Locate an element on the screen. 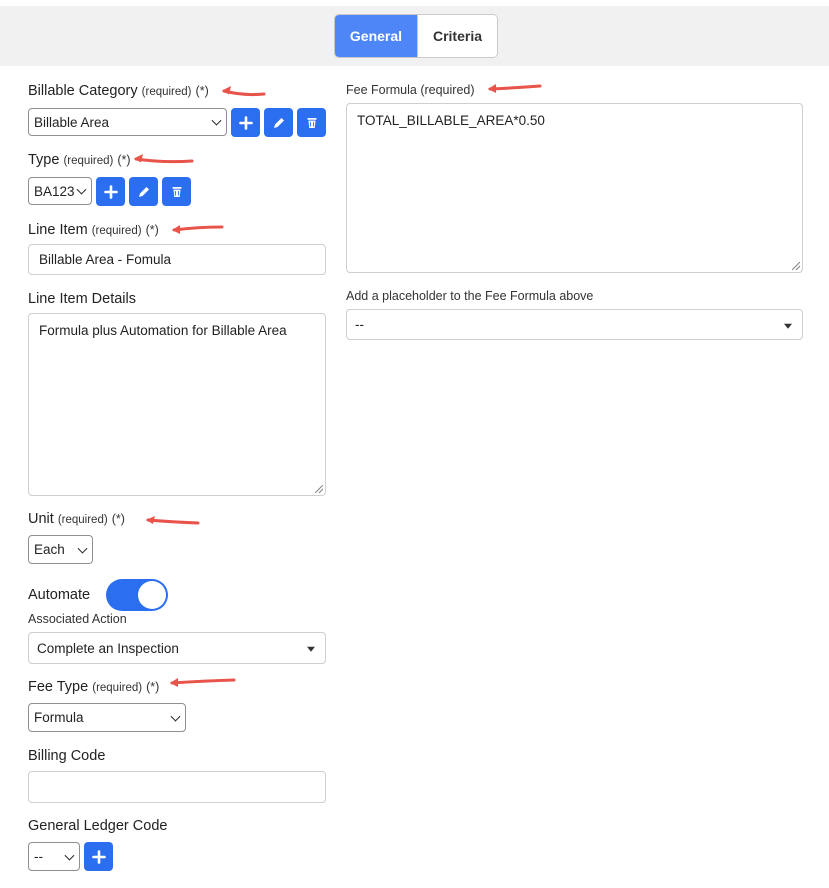  placeholder-value: -- is located at coordinates (359, 324).